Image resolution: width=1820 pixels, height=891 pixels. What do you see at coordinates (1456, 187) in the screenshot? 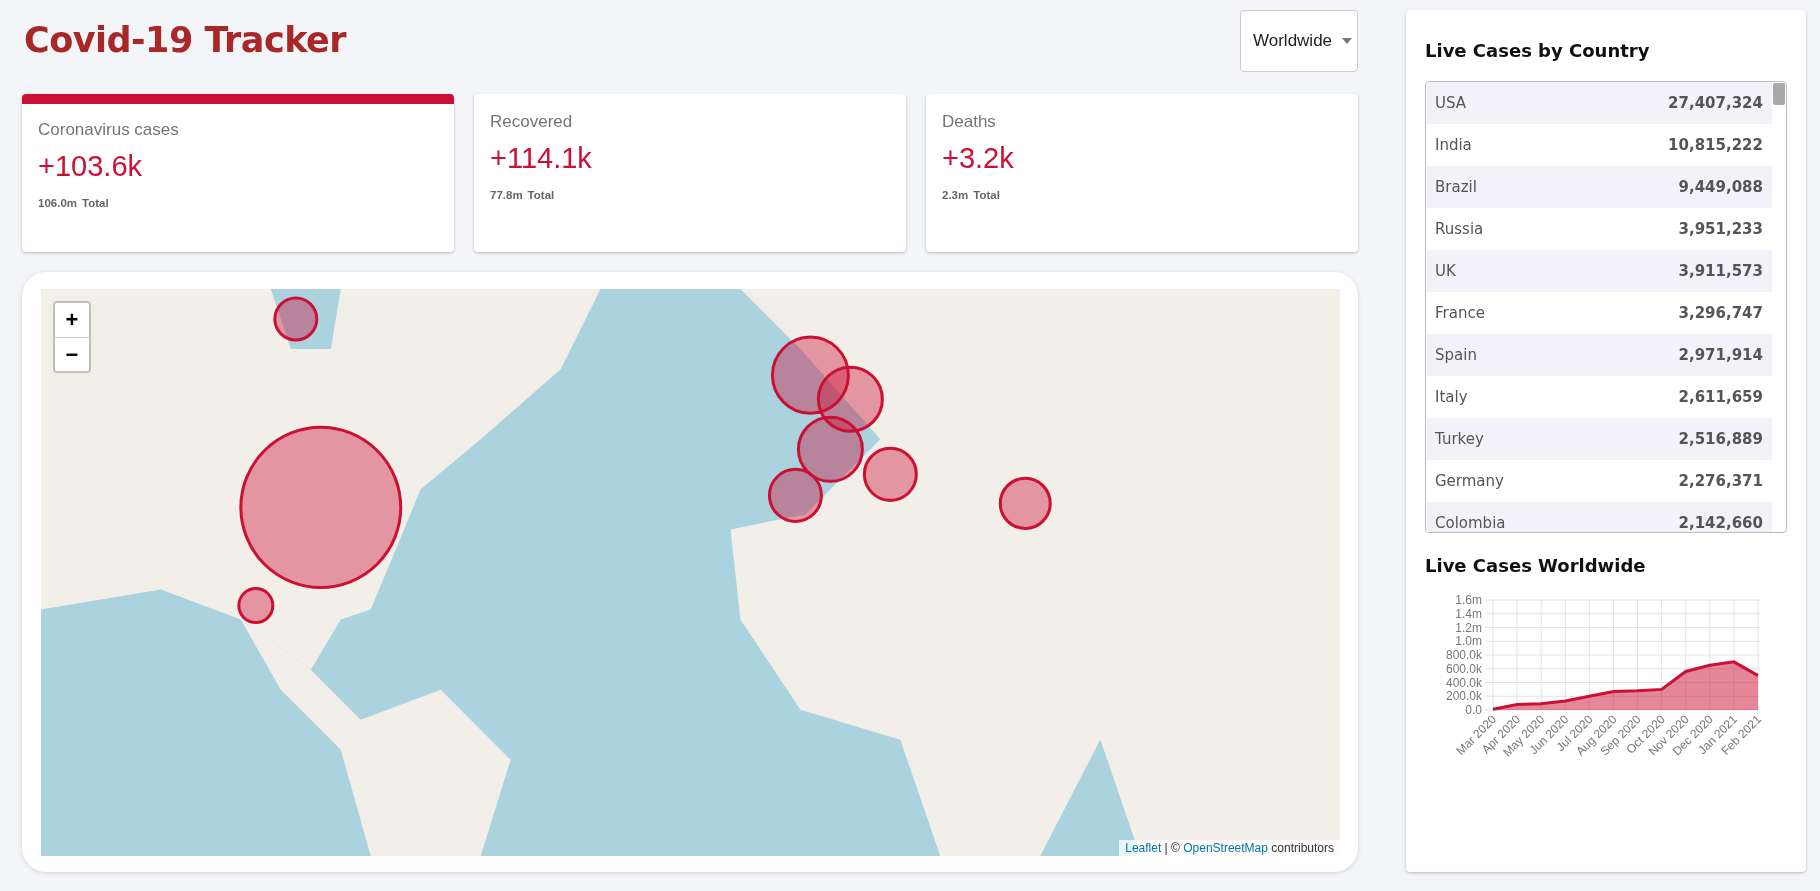
I see `country-name: Brazil` at bounding box center [1456, 187].